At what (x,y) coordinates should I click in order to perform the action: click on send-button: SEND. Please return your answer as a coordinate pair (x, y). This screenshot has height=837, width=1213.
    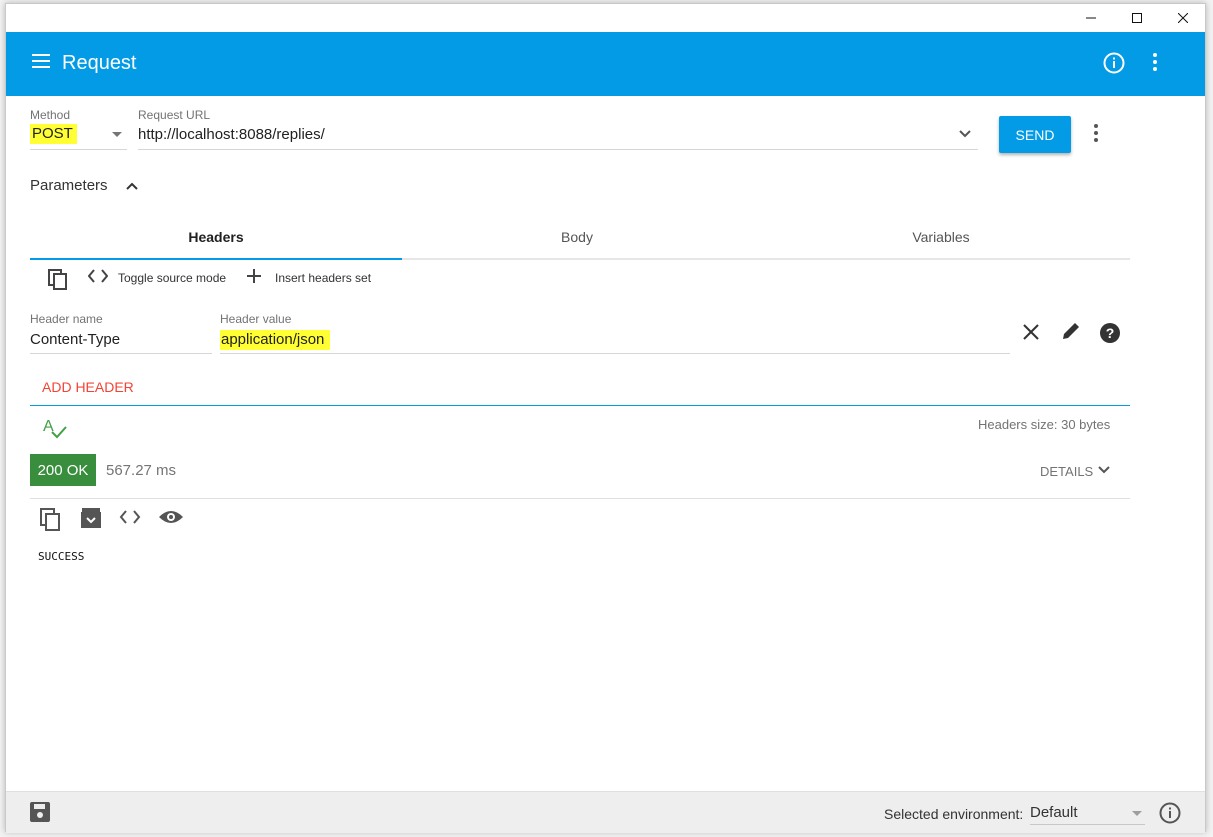
    Looking at the image, I should click on (1035, 134).